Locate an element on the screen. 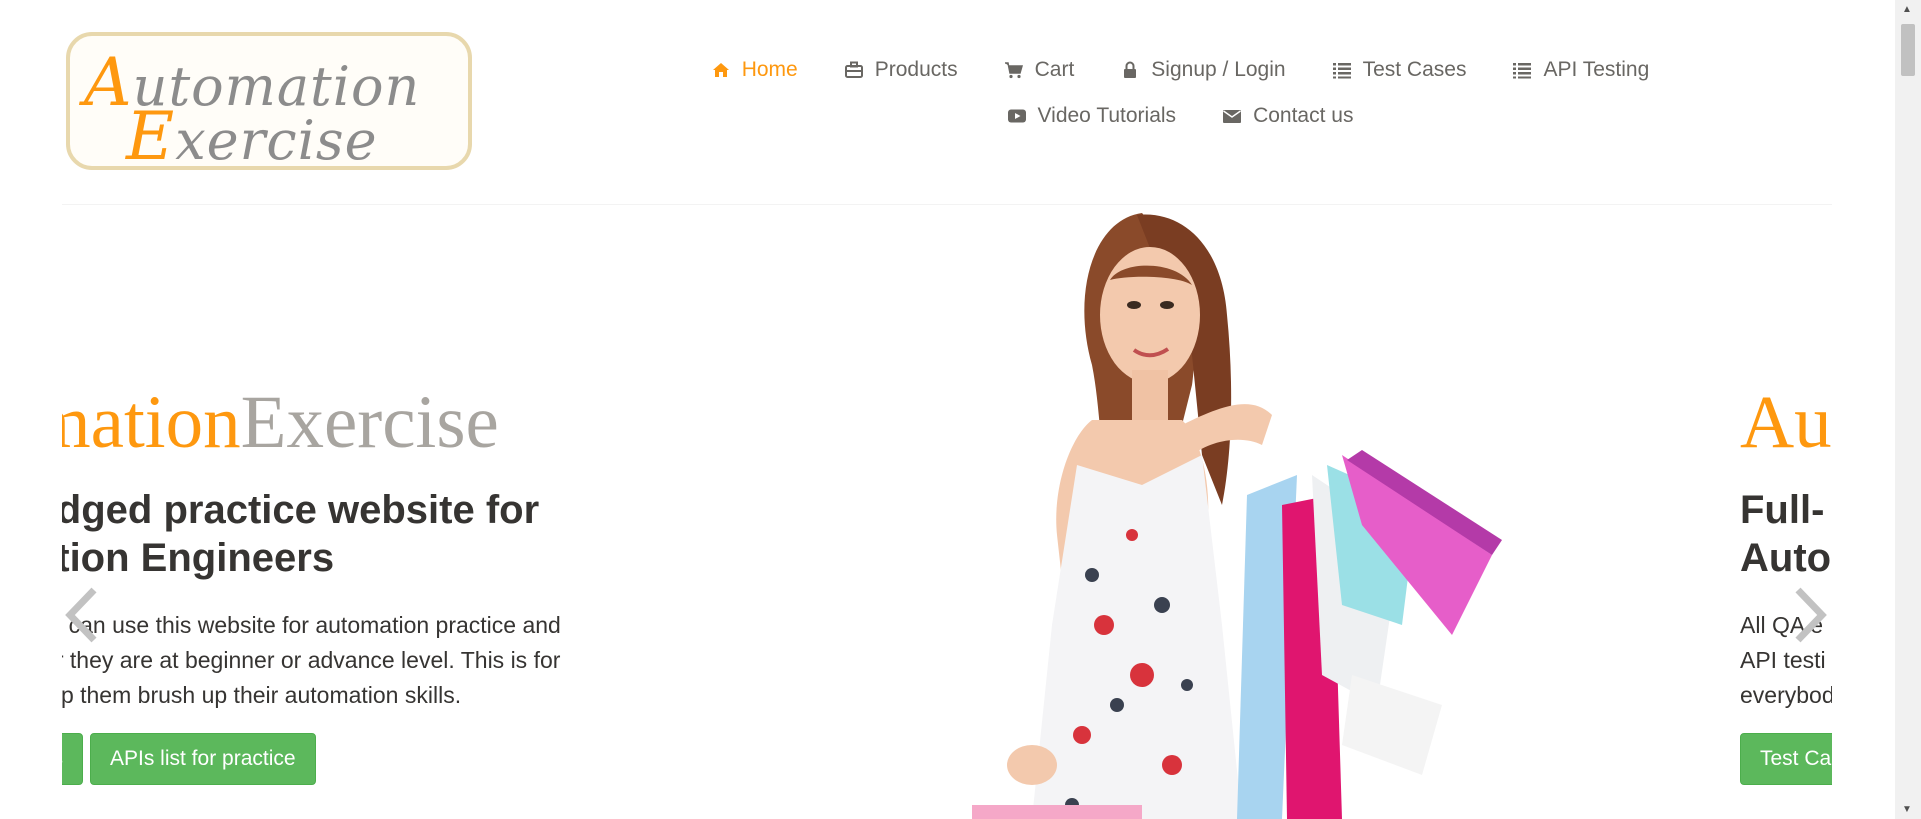 This screenshot has height=819, width=1921. next-headline-line-2: Auto is located at coordinates (1786, 558).